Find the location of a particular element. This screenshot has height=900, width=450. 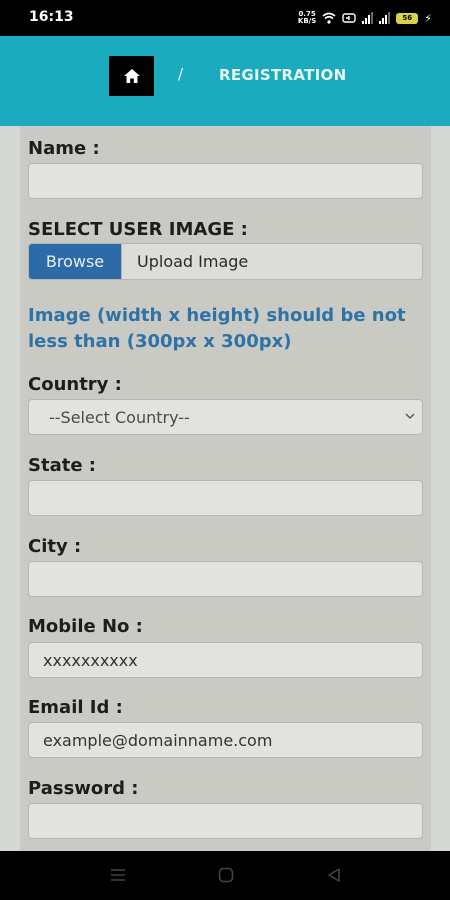

status-time: 16:13 is located at coordinates (51, 17).